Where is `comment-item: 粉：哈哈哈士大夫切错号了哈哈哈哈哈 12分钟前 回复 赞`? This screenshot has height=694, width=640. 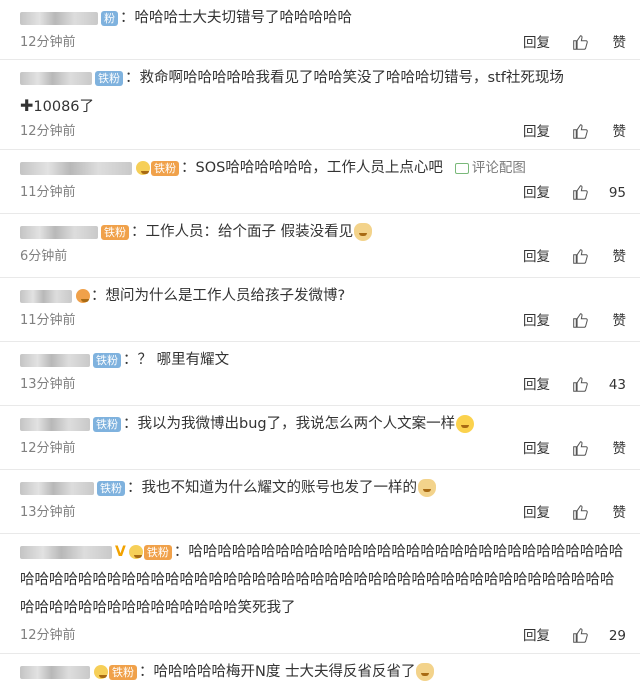
comment-item: 粉：哈哈哈士大夫切错号了哈哈哈哈哈 12分钟前 回复 赞 is located at coordinates (320, 30).